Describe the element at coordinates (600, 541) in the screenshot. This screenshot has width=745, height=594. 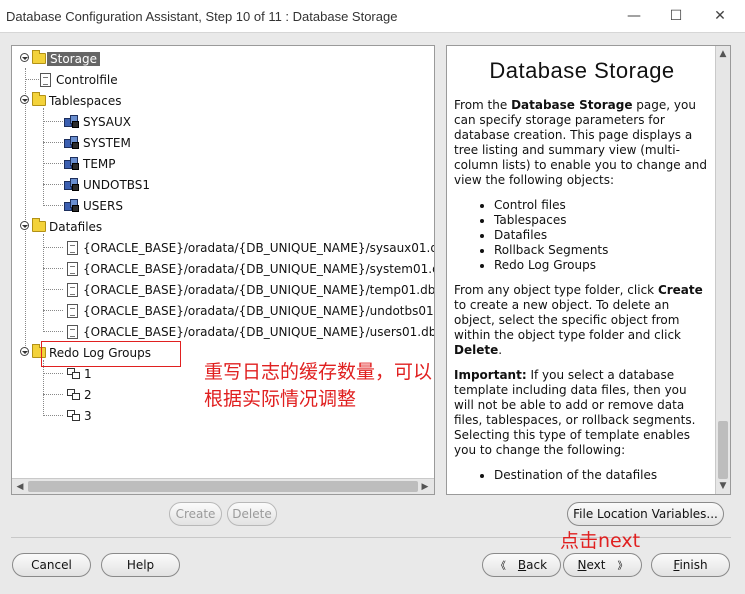
I see `annotation-next-note: 点击next` at that location.